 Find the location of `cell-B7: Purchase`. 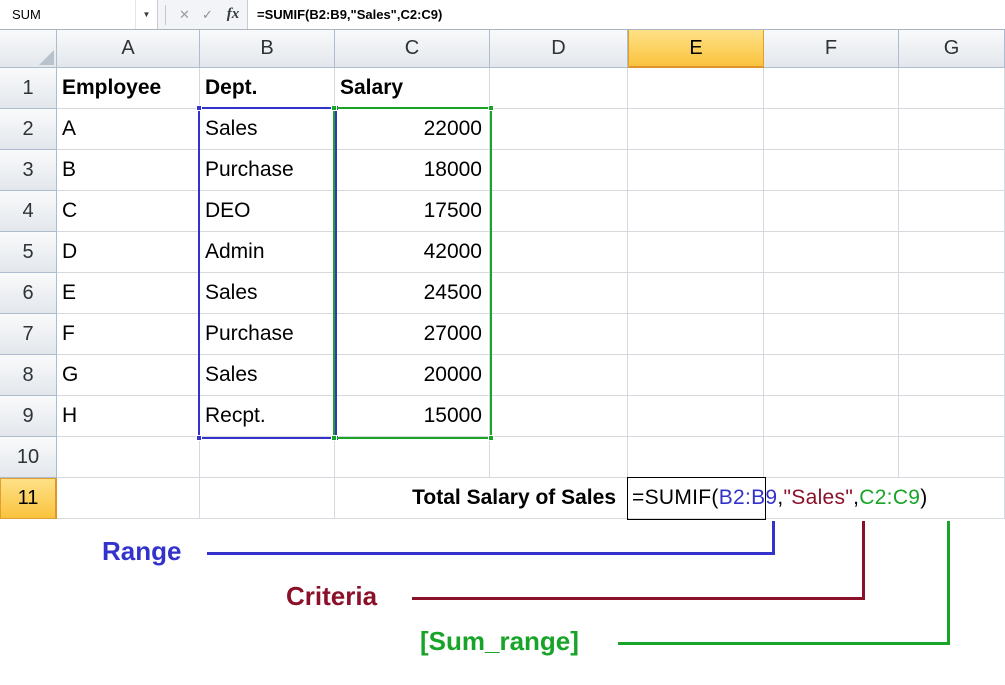

cell-B7: Purchase is located at coordinates (267, 334).